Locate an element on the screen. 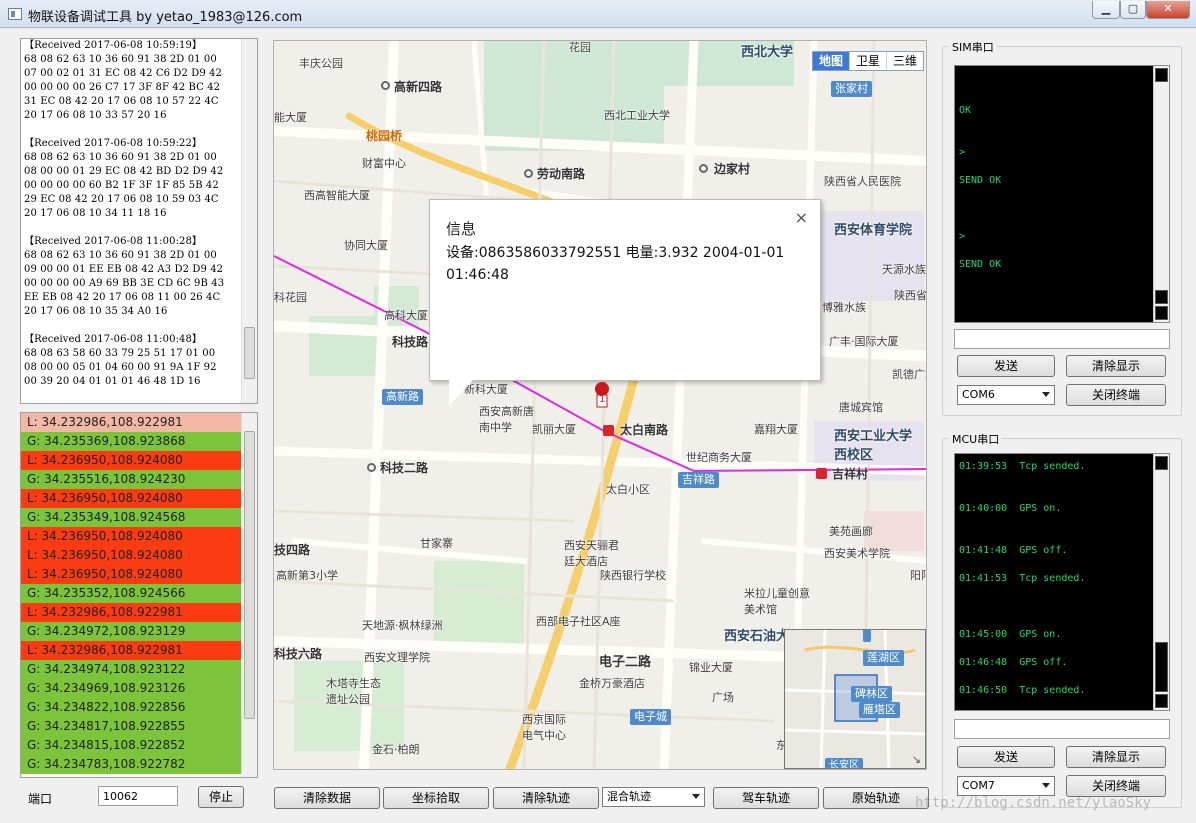  coordinate-row: G: 34.235352,108.924566 is located at coordinates (131, 593).